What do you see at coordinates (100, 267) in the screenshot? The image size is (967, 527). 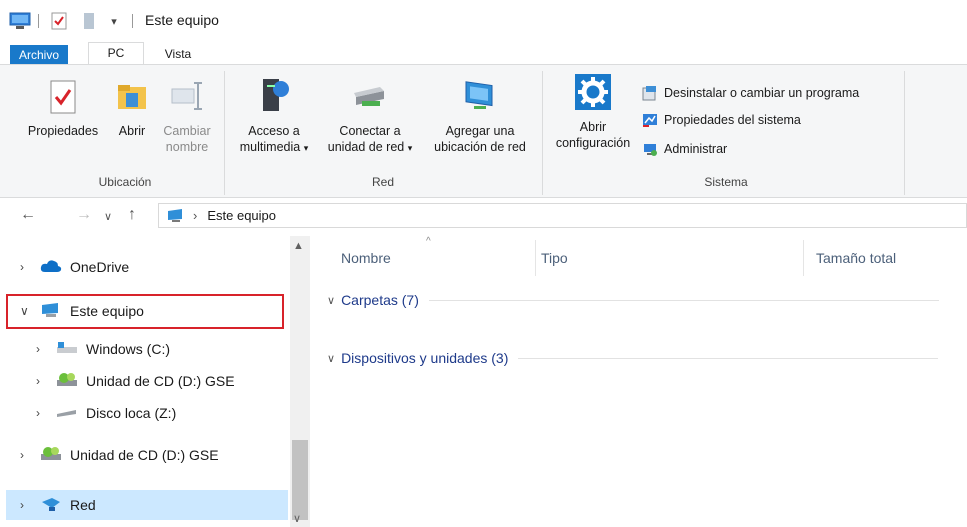 I see `sidebar-item-label: OneDrive` at bounding box center [100, 267].